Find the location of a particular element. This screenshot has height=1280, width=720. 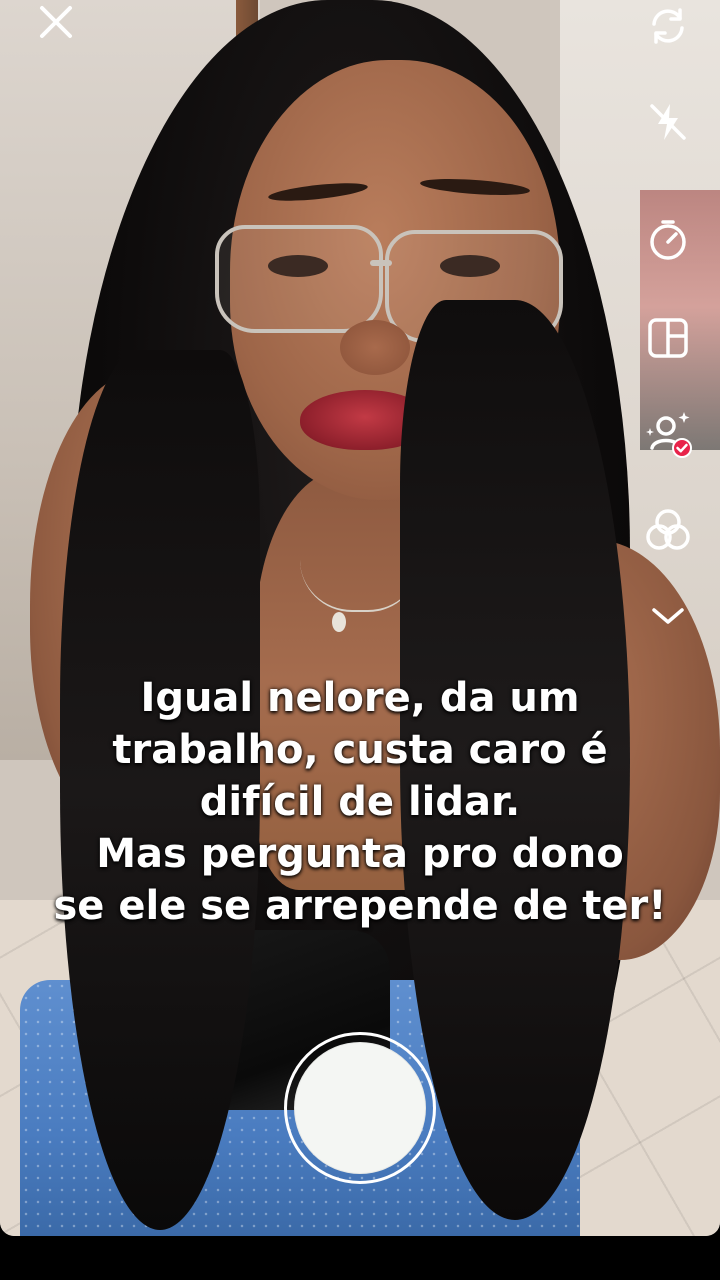

flip-camera-icon is located at coordinates (668, 26).